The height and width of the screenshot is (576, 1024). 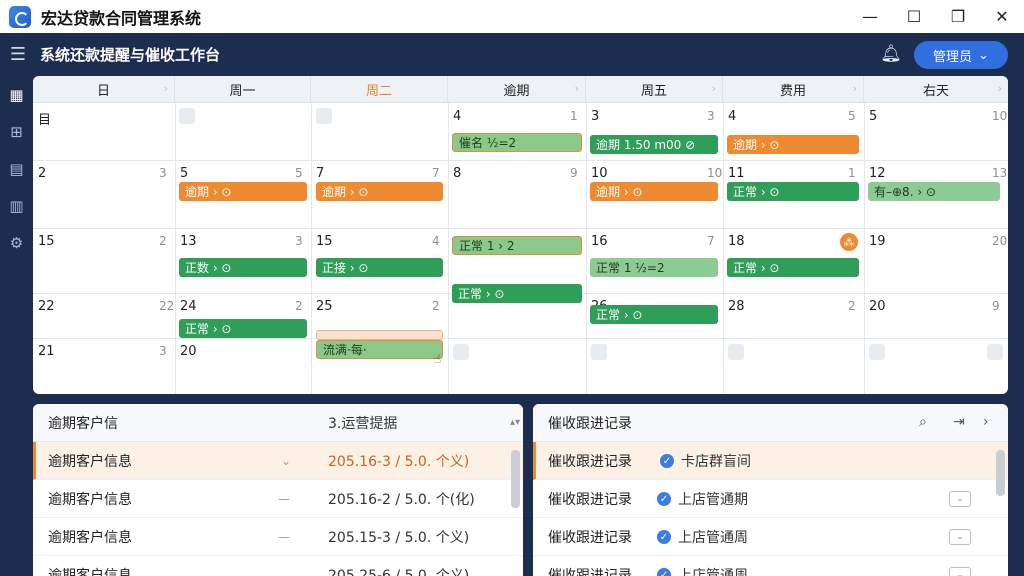 I want to click on chevron-down-icon: ⌄, so click(x=983, y=55).